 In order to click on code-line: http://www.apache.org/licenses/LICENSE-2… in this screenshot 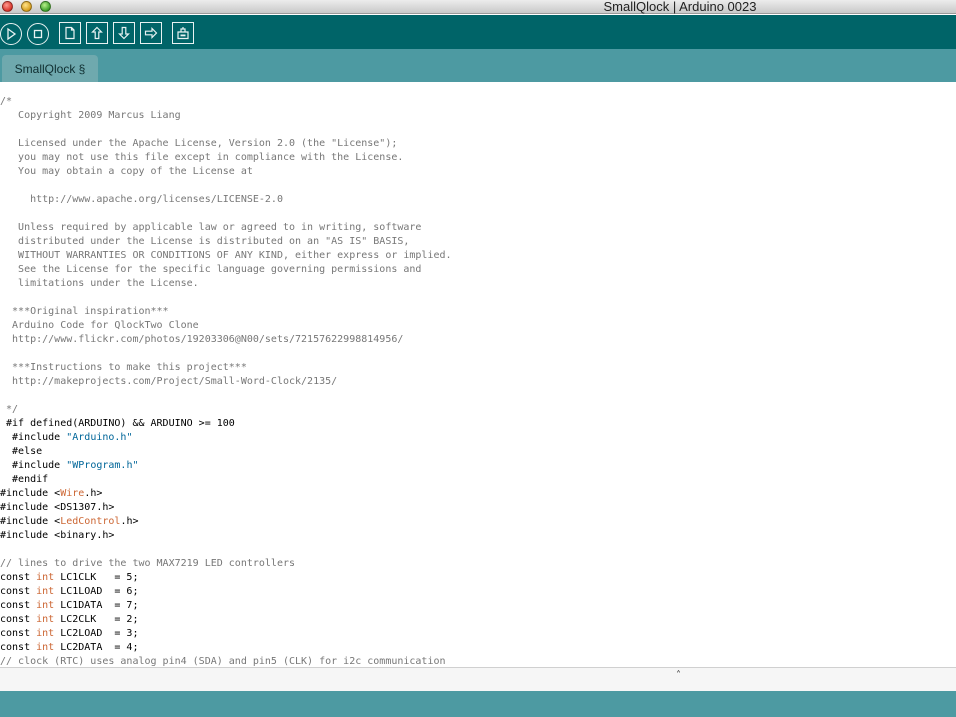, I will do `click(226, 200)`.